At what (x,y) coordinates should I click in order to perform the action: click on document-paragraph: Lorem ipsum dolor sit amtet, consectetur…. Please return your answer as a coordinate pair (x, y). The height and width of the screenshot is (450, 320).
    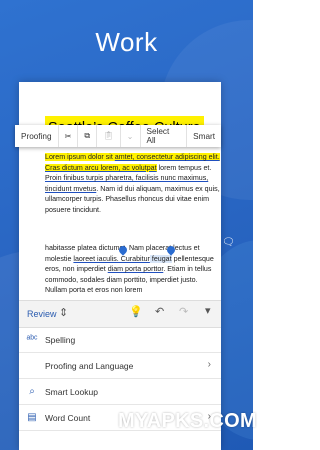
    Looking at the image, I should click on (133, 184).